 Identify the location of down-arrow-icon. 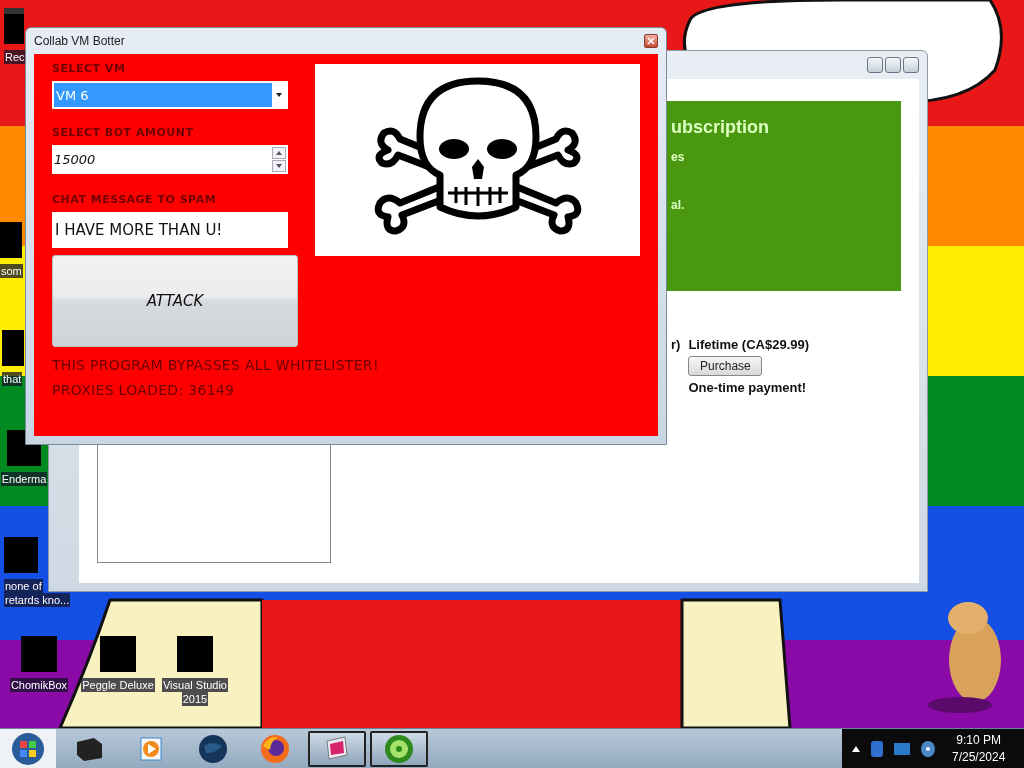
(279, 166).